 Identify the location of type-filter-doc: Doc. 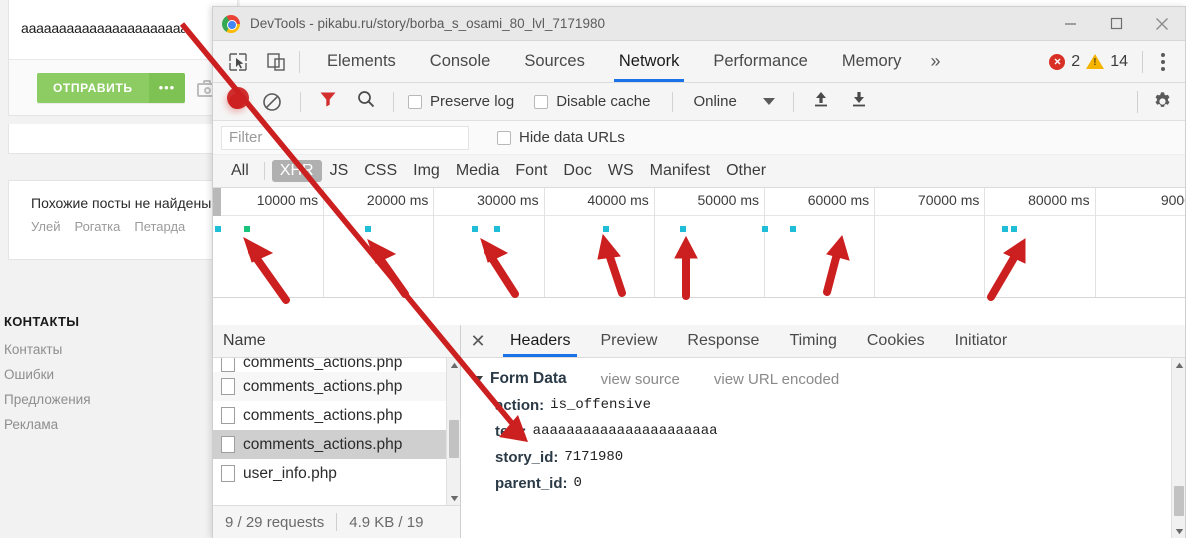
(577, 171).